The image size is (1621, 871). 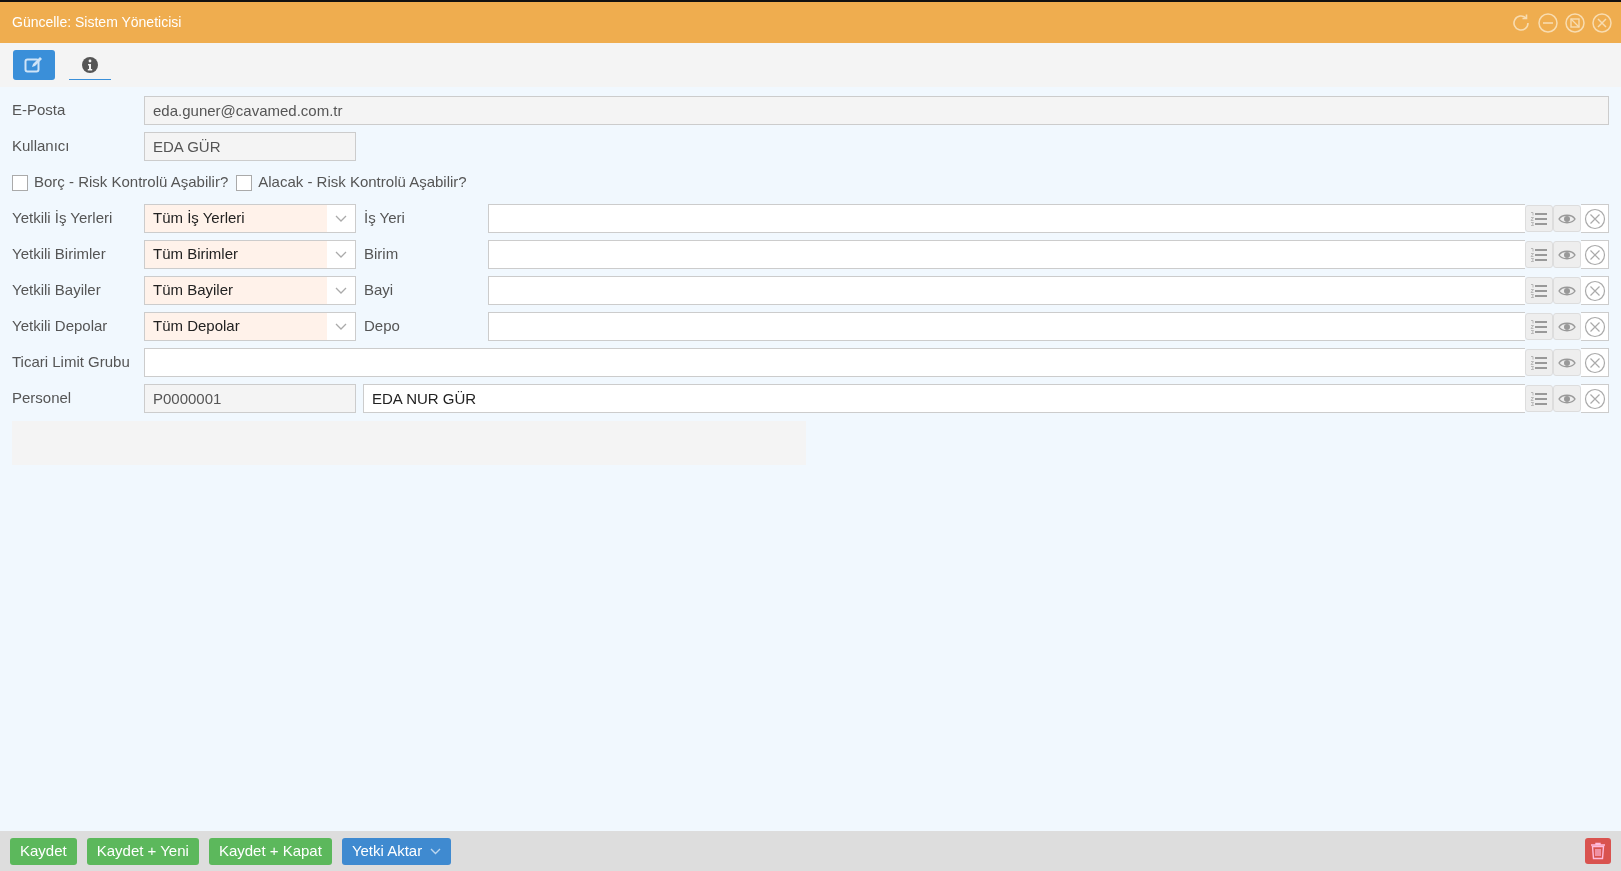 I want to click on dropdown: Tüm Bayiler, so click(x=250, y=290).